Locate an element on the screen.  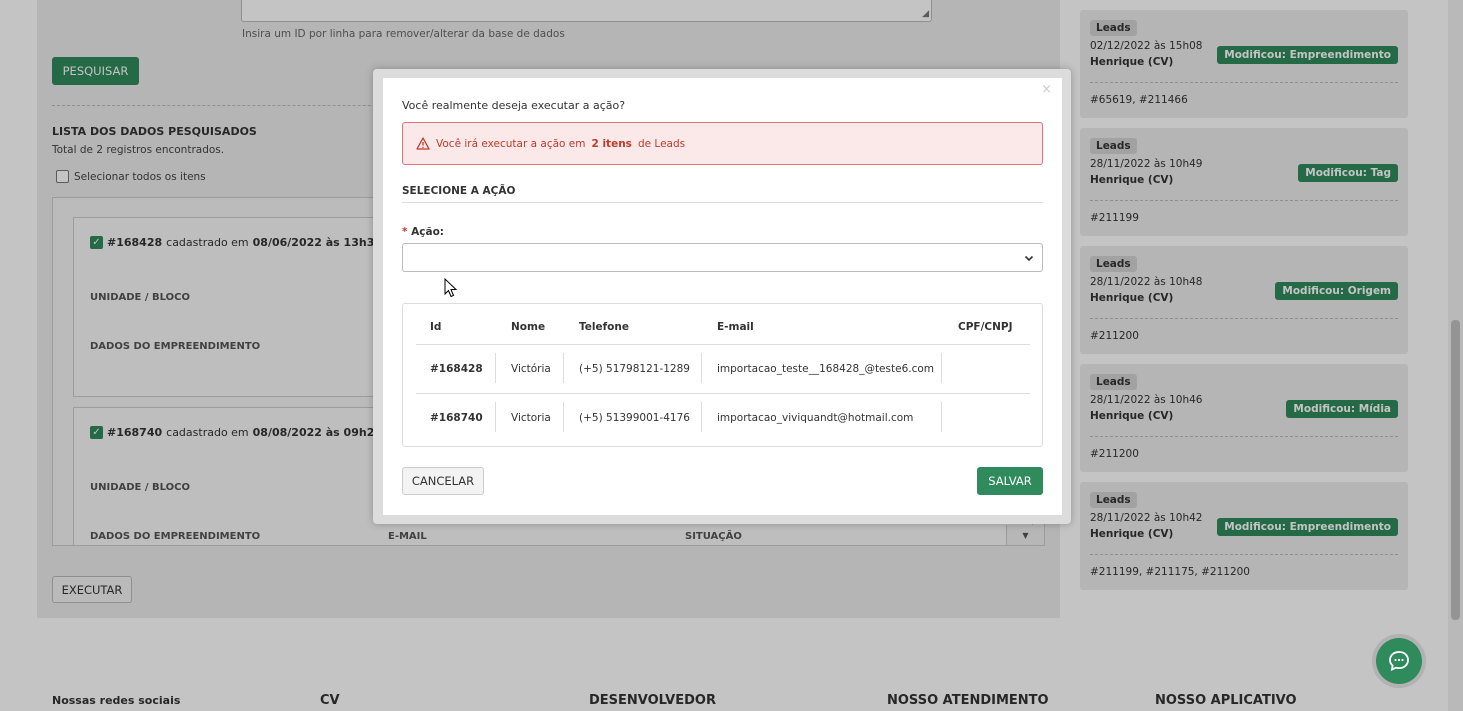
action-label-text: Ação: is located at coordinates (428, 232).